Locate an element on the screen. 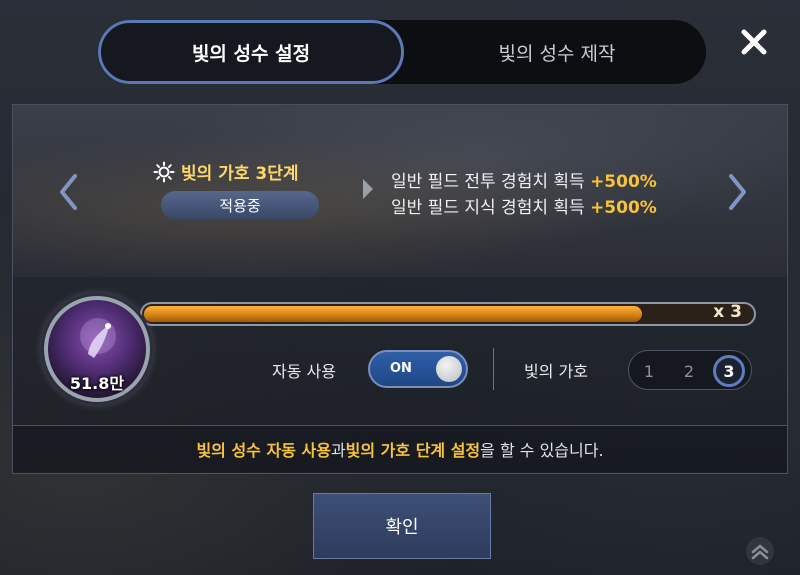 The height and width of the screenshot is (575, 800). tab-holy-water-settings: 빛의 성수 설정 is located at coordinates (251, 52).